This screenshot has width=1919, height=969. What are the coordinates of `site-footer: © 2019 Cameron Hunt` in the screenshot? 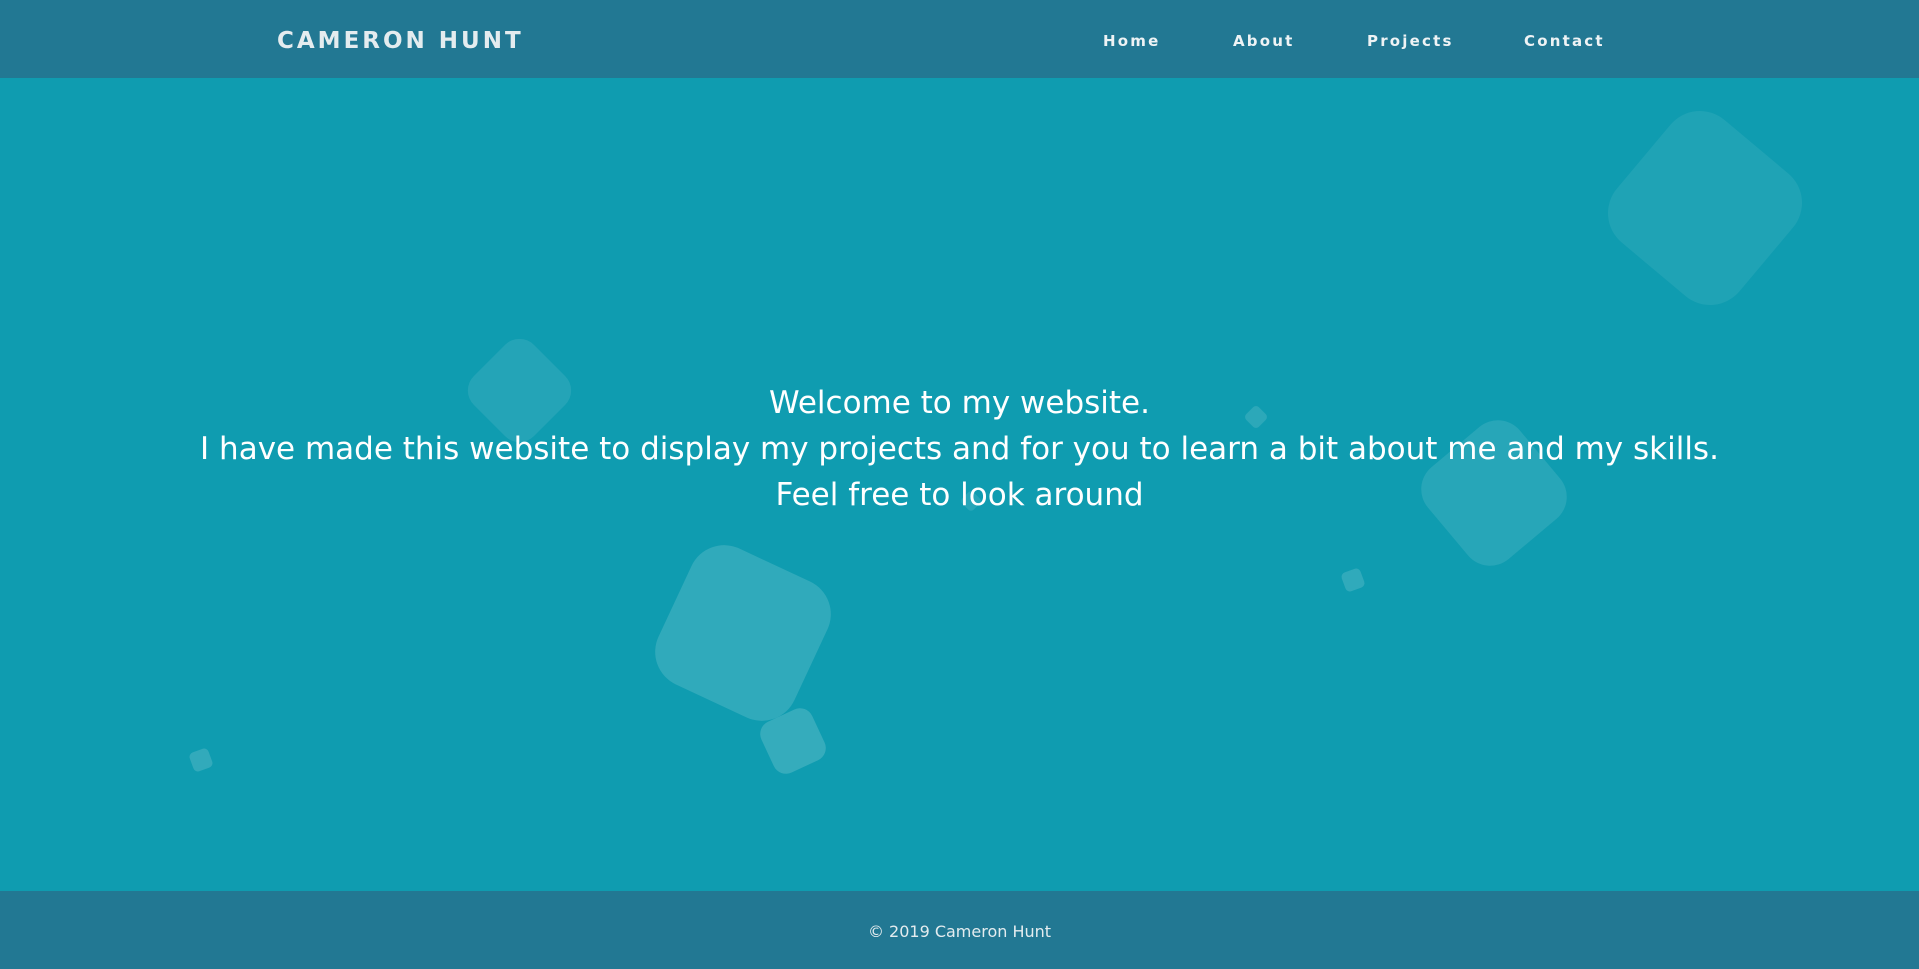 It's located at (959, 930).